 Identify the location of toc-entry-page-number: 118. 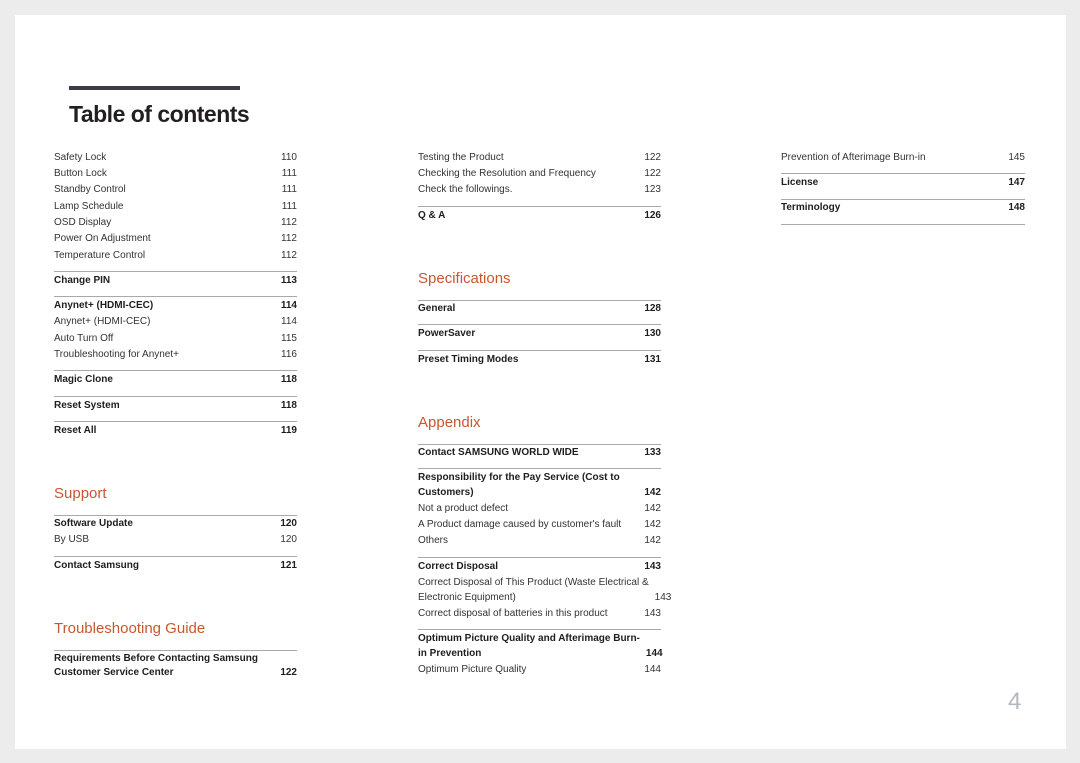
(288, 380).